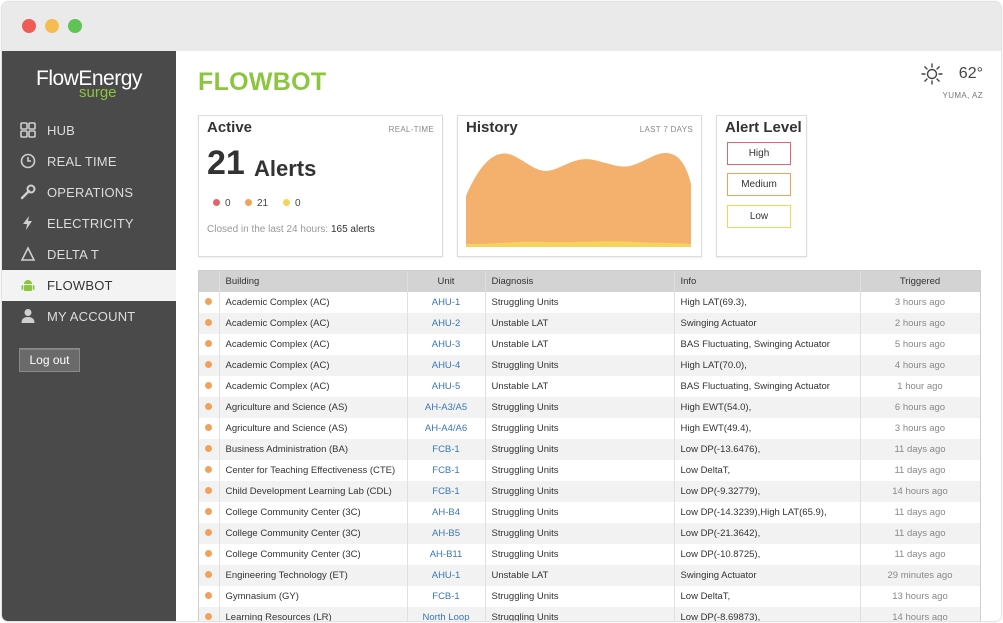 This screenshot has width=1003, height=623. Describe the element at coordinates (89, 254) in the screenshot. I see `sidebar-item-delta-t: DELTA T` at that location.